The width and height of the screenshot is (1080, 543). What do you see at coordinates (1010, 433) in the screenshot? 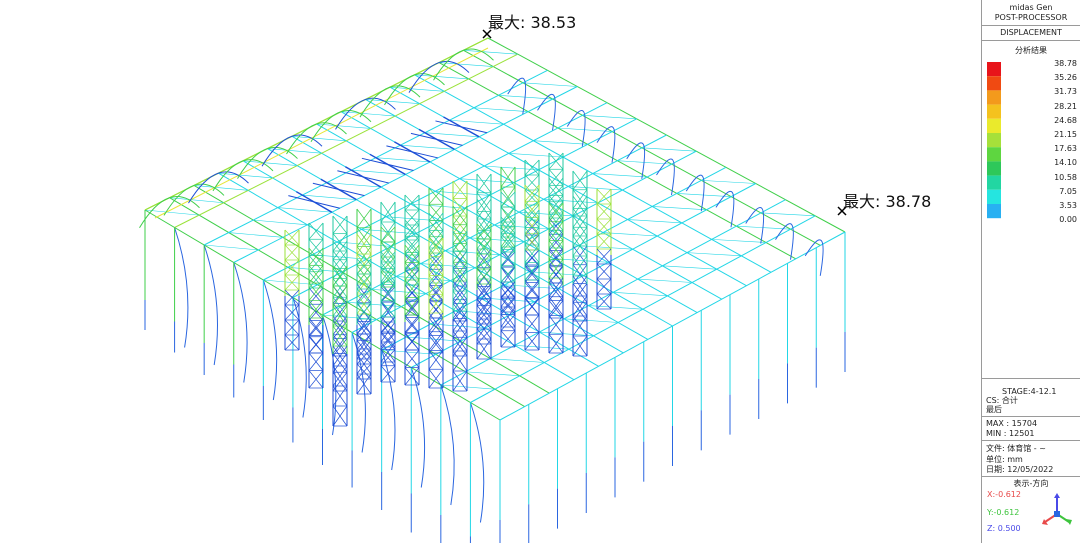
I see `min-node: MIN : 12501` at bounding box center [1010, 433].